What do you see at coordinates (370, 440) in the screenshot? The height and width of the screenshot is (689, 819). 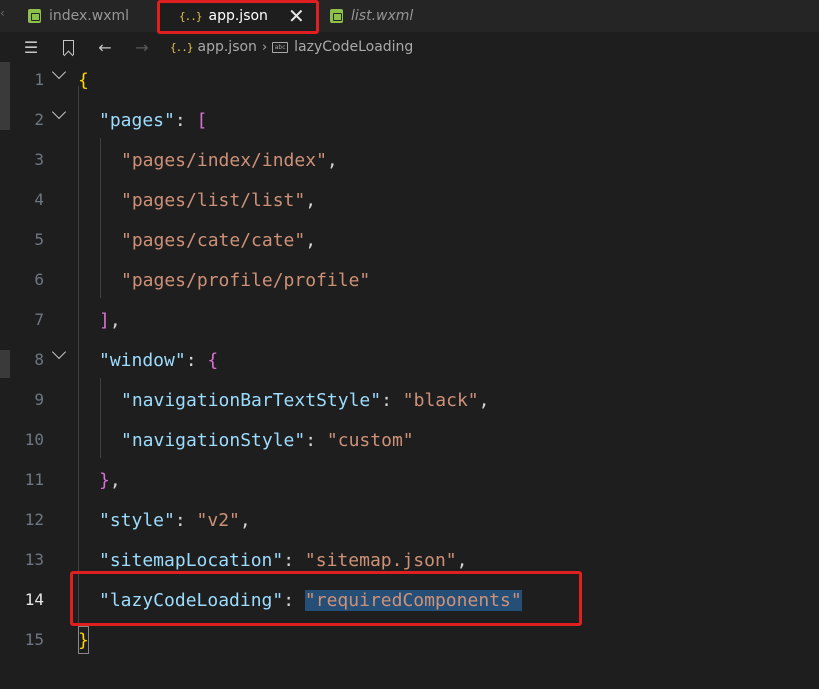 I see `json-string: "custom"` at bounding box center [370, 440].